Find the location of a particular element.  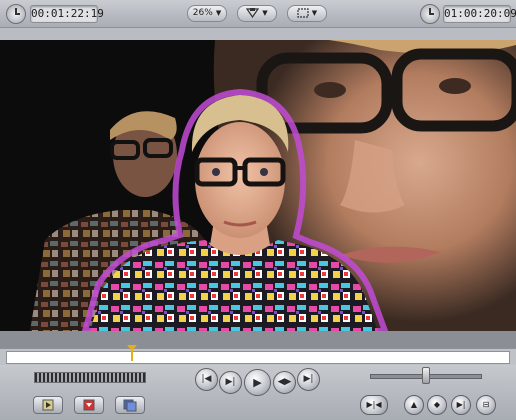

add-marker-button: ◆ is located at coordinates (437, 405).